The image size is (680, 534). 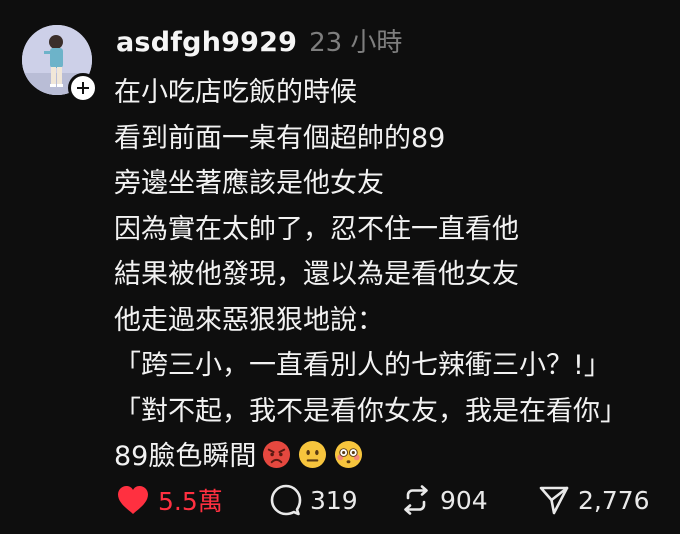 I want to click on username-link: asdfgh9929, so click(x=206, y=42).